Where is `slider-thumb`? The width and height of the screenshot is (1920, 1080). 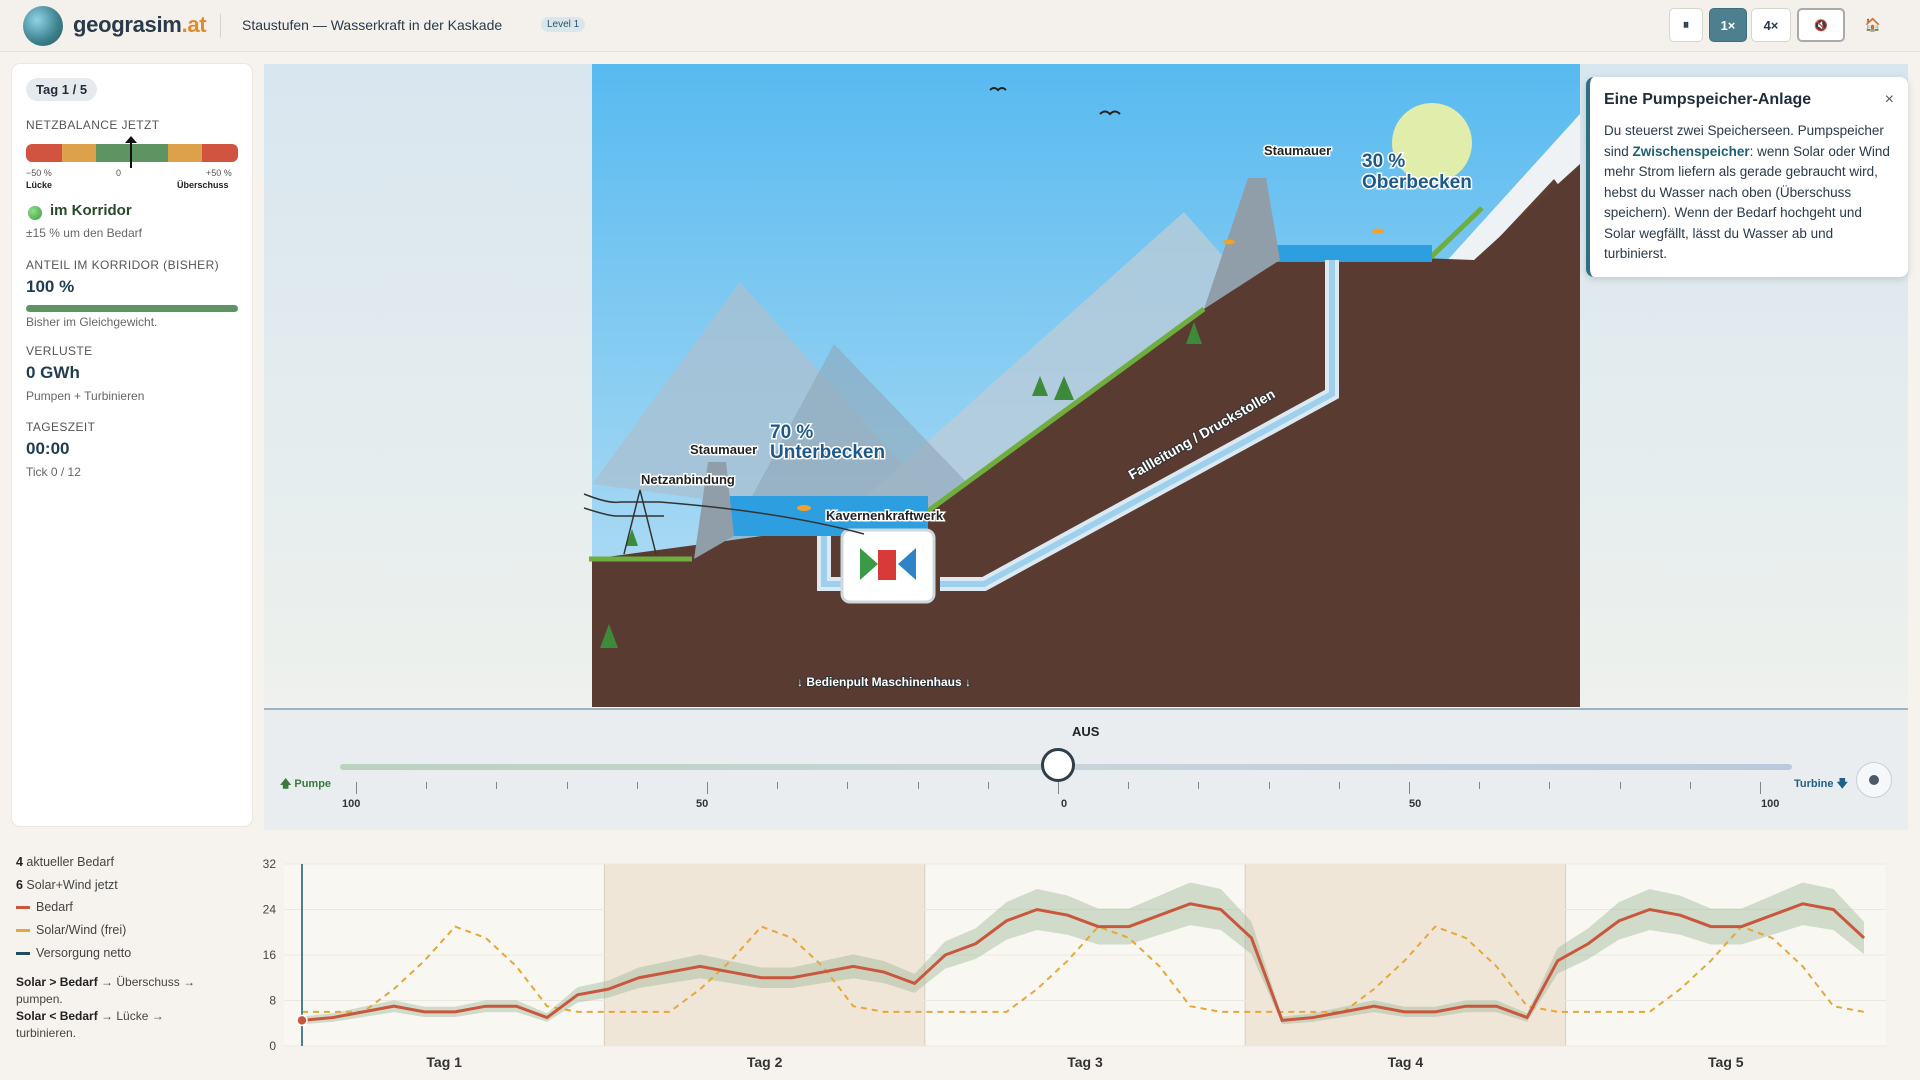
slider-thumb is located at coordinates (1058, 765).